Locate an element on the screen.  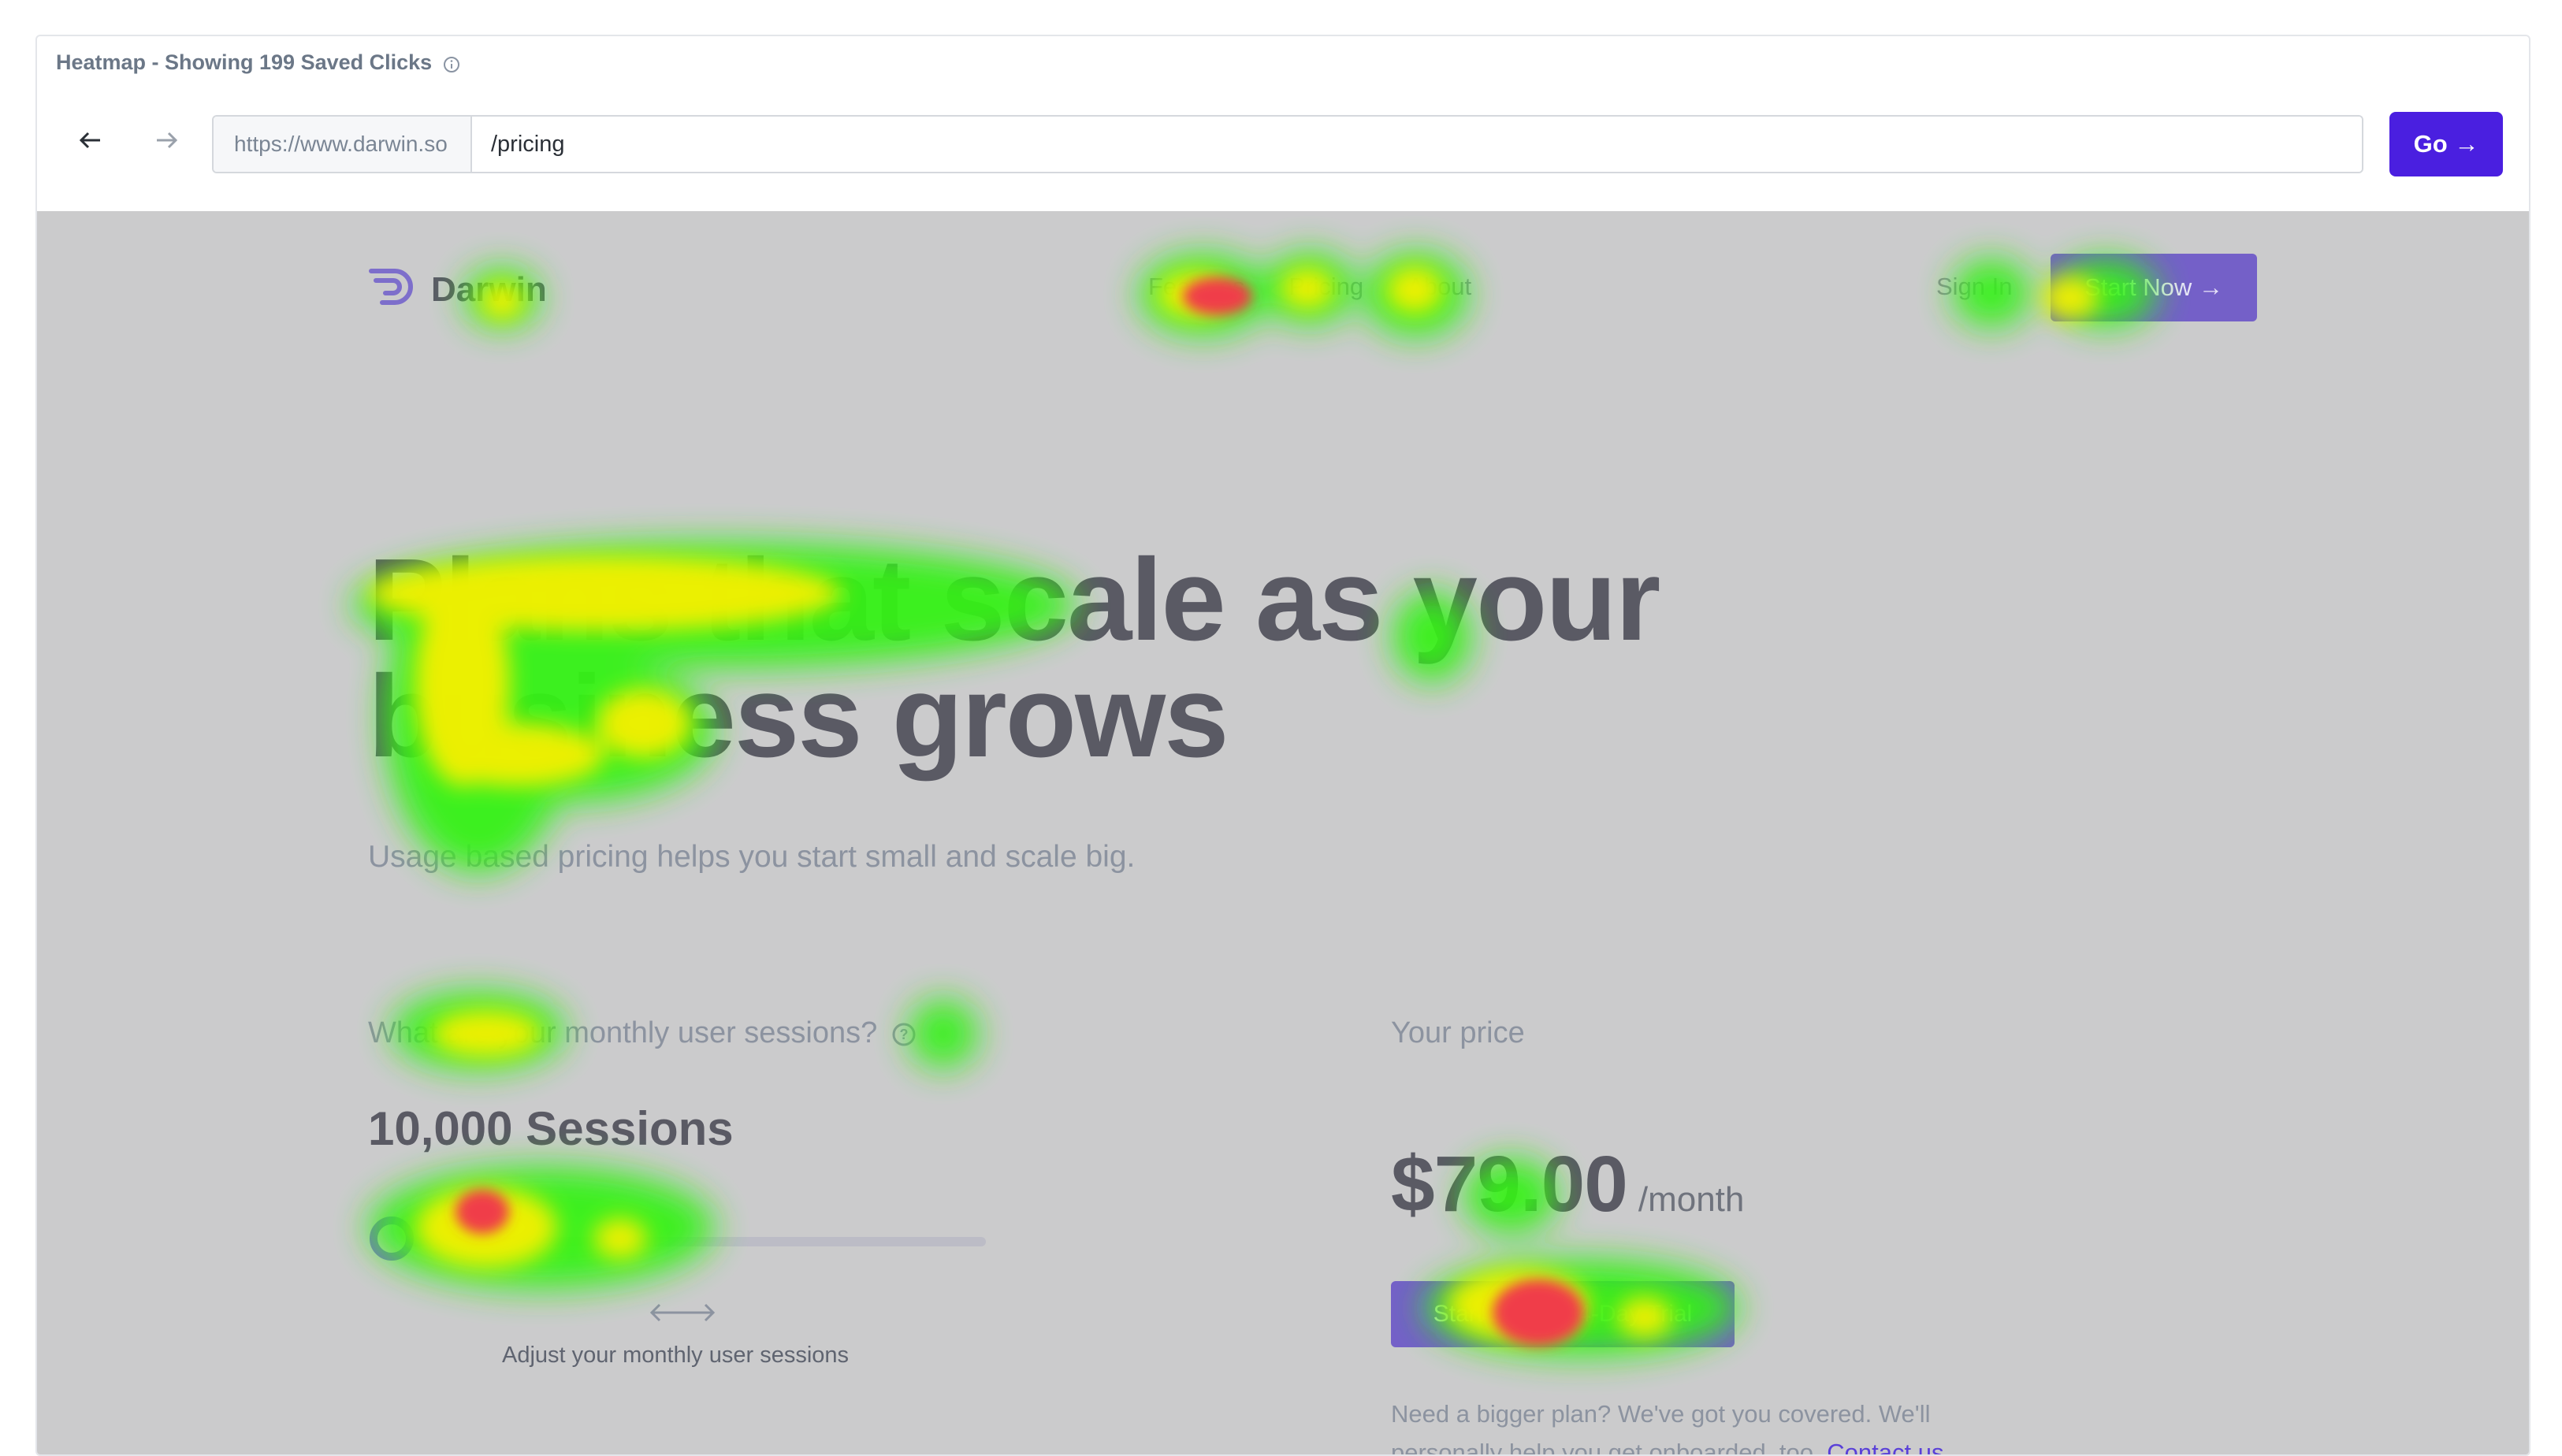
hero-title-line1: Plans that scale as your is located at coordinates (1014, 600).